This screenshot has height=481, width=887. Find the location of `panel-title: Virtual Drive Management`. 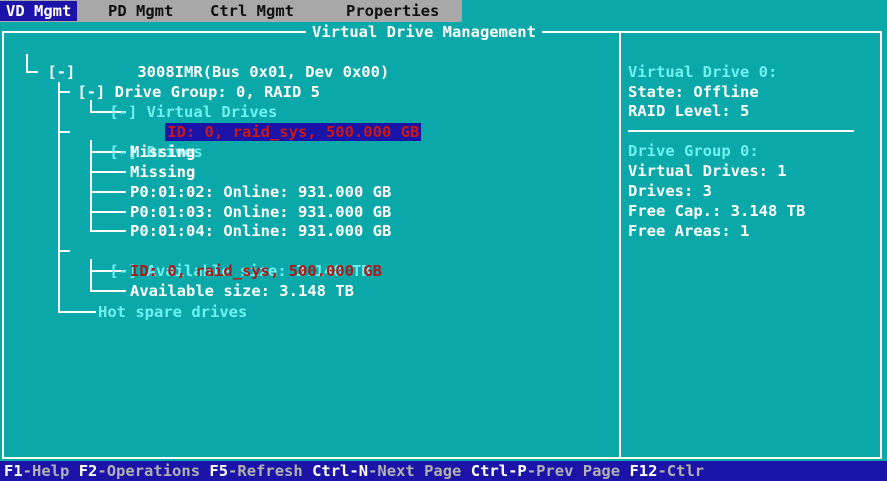

panel-title: Virtual Drive Management is located at coordinates (424, 32).